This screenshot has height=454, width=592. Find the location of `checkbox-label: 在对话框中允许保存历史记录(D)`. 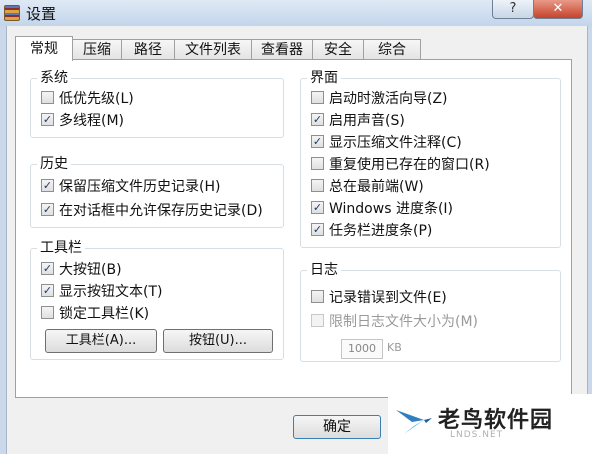

checkbox-label: 在对话框中允许保存历史记录(D) is located at coordinates (161, 211).